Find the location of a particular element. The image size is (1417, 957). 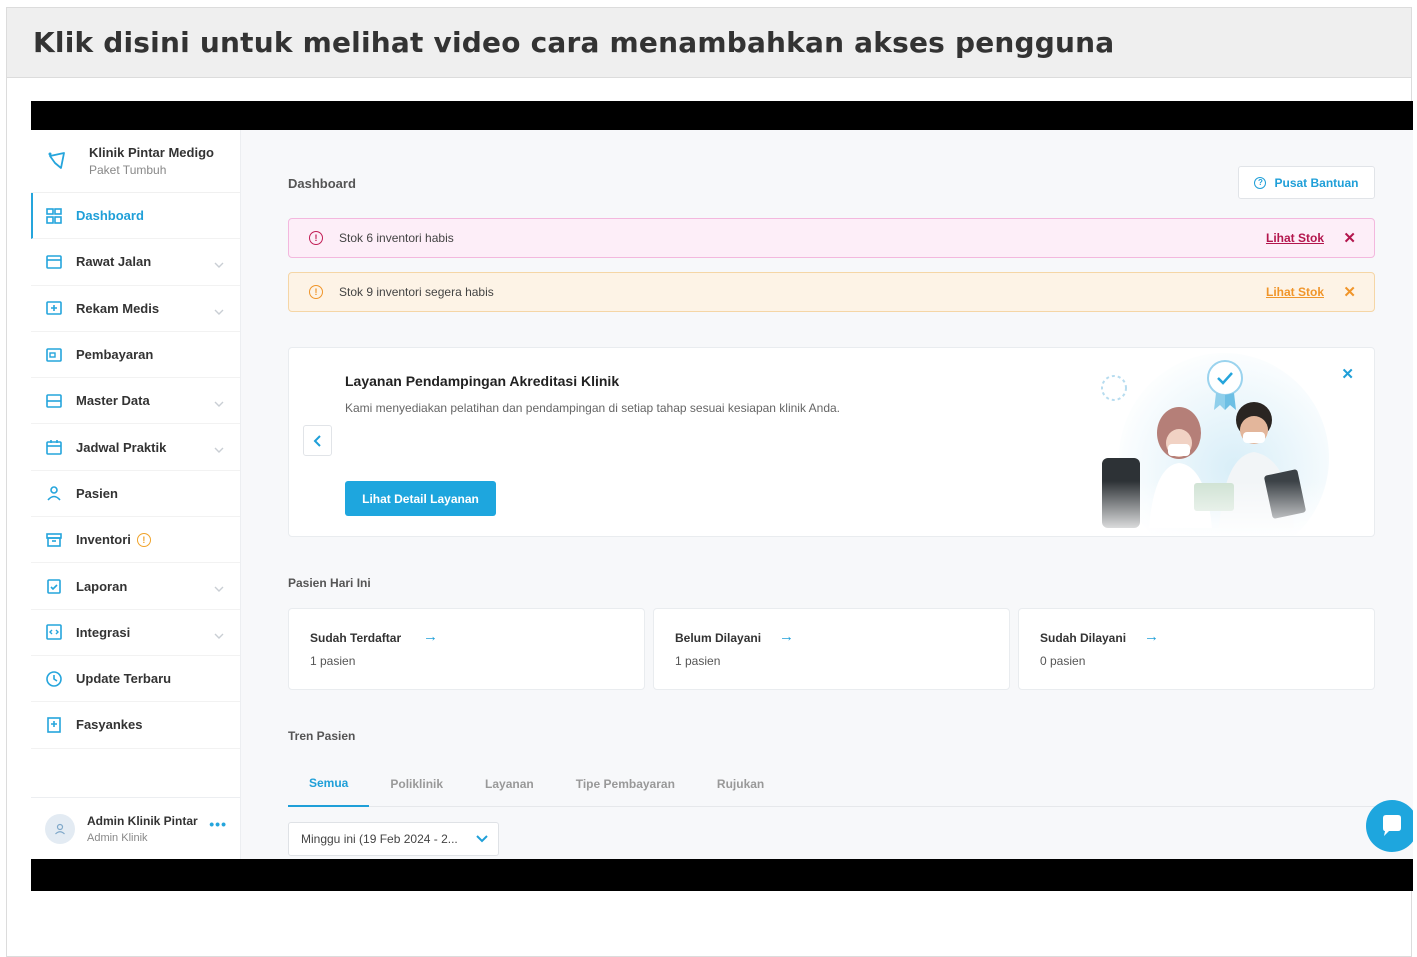

illustration-doctors is located at coordinates (1204, 442).